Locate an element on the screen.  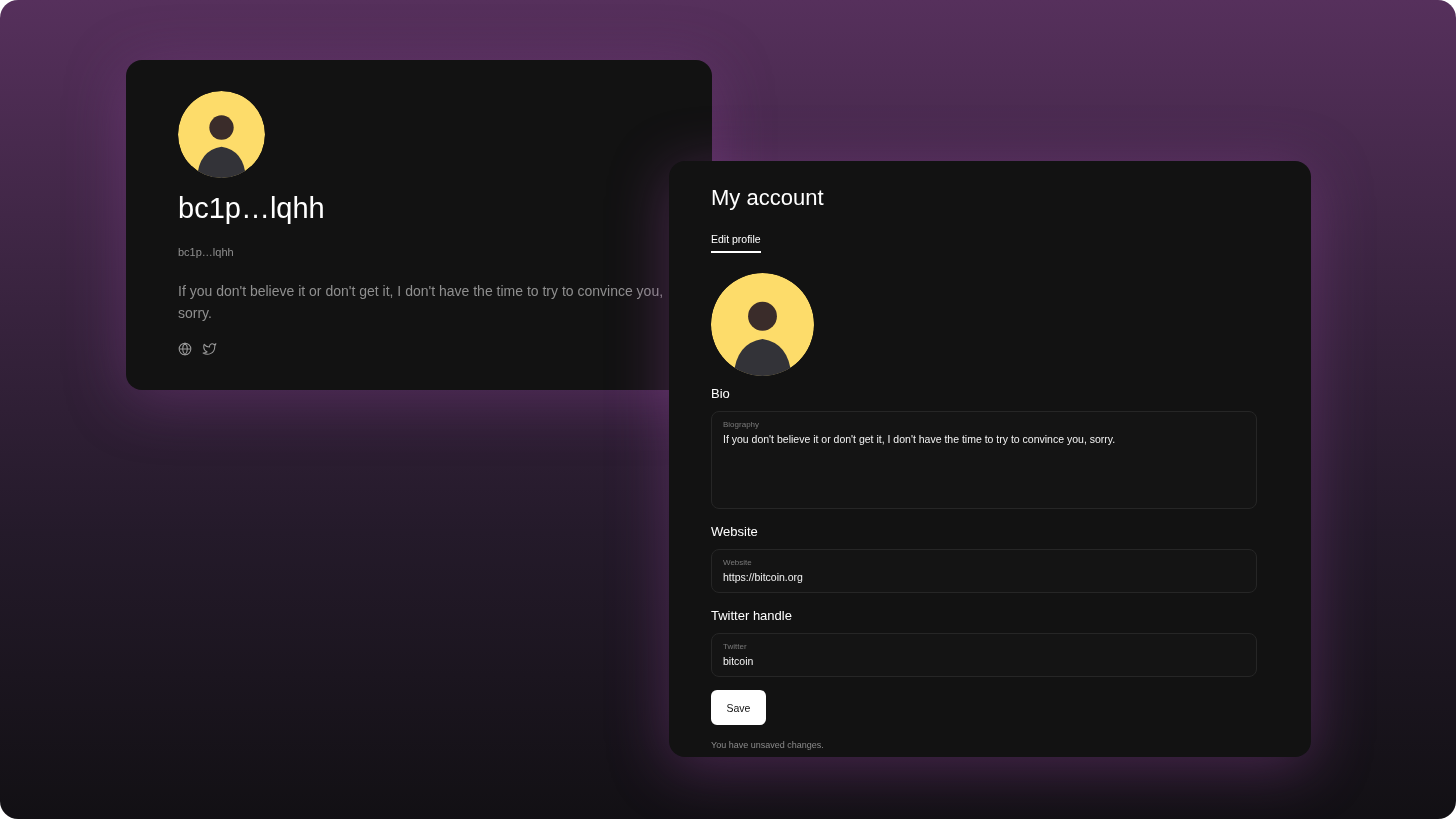
page-title: My account is located at coordinates (768, 198).